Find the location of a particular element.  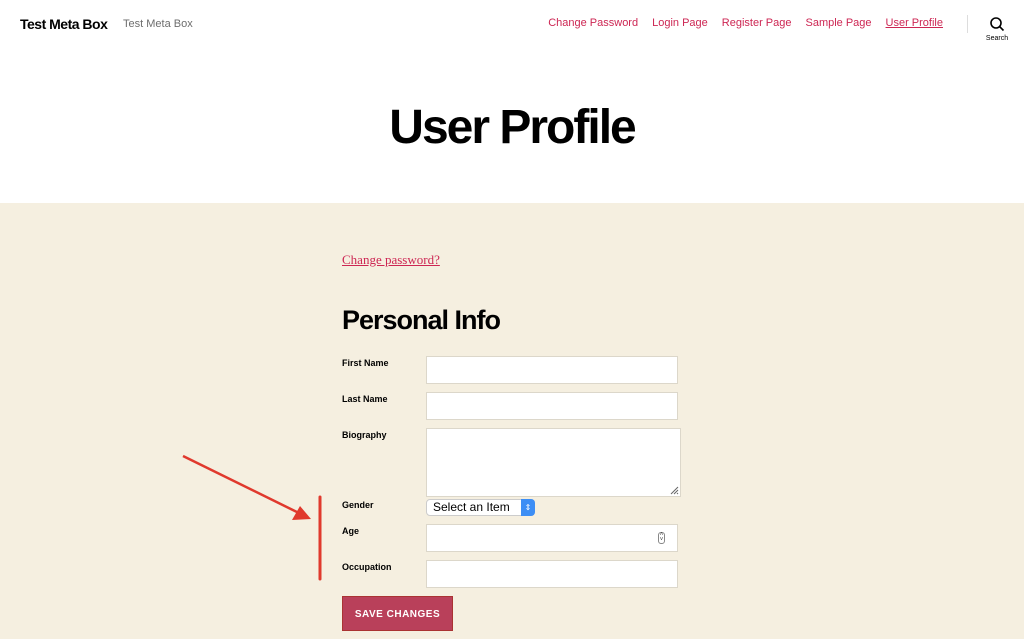

annotation-overlay is located at coordinates (252, 517).